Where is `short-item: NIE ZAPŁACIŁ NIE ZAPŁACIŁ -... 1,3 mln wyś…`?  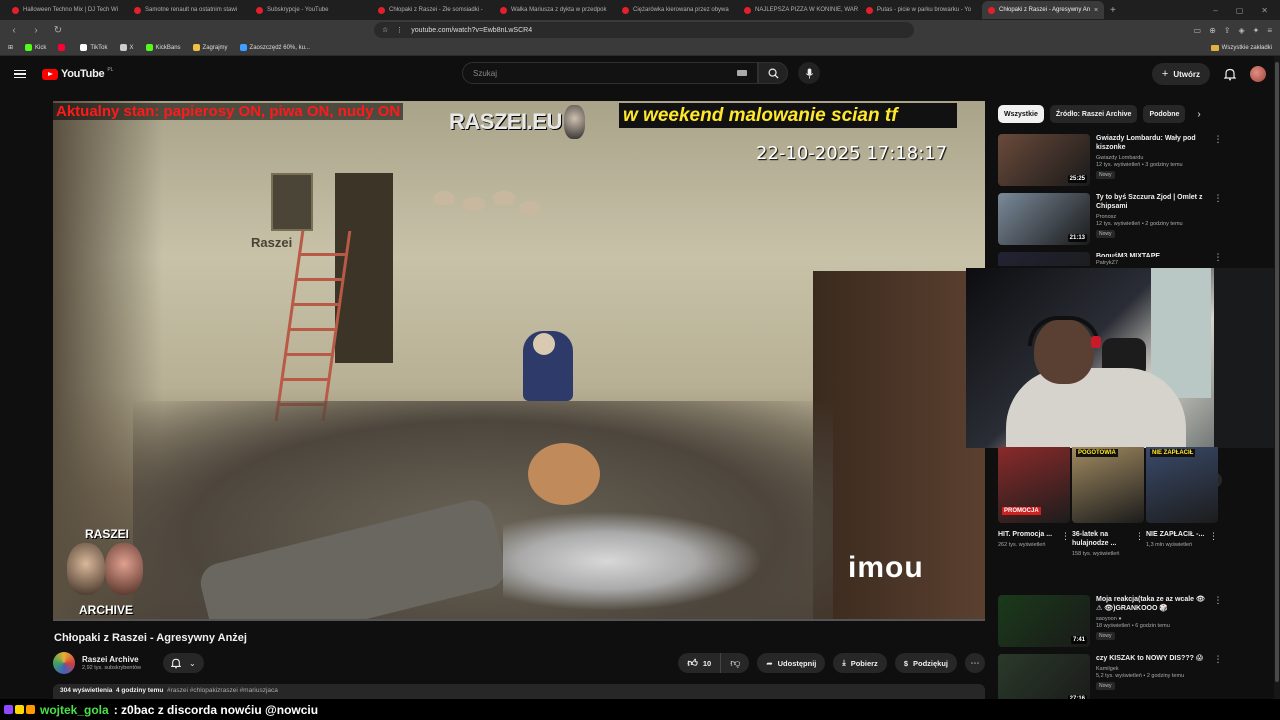 short-item: NIE ZAPŁACIŁ NIE ZAPŁACIŁ -... 1,3 mln wyś… is located at coordinates (1182, 498).